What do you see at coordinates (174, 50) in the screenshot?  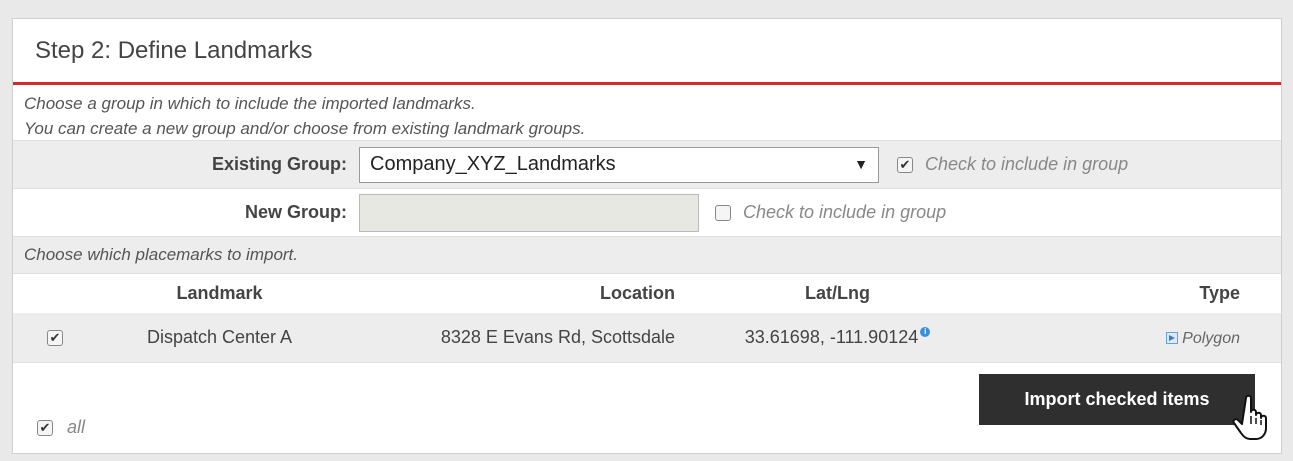 I see `panel-title: Step 2: Define Landmarks` at bounding box center [174, 50].